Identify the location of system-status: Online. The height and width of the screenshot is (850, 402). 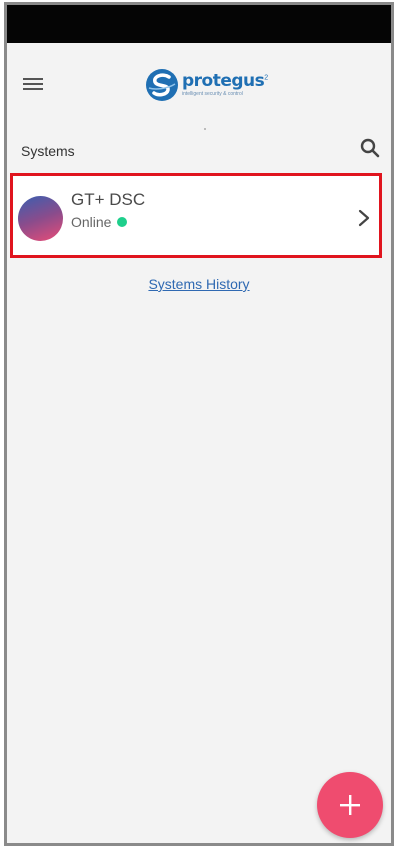
(99, 222).